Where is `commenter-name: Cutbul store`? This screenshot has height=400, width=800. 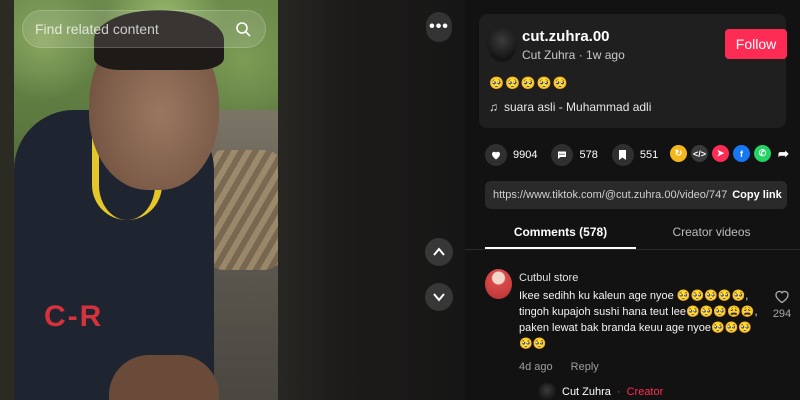
commenter-name: Cutbul store is located at coordinates (548, 278).